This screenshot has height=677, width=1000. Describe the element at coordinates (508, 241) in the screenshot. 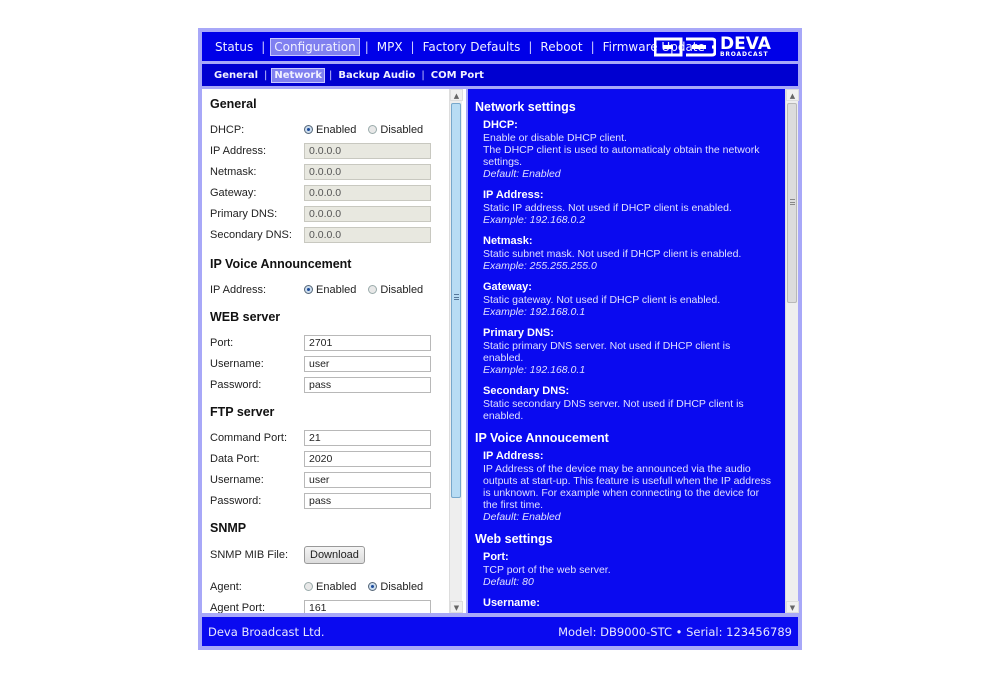

I see `help-netmask-title: Netmask:` at that location.